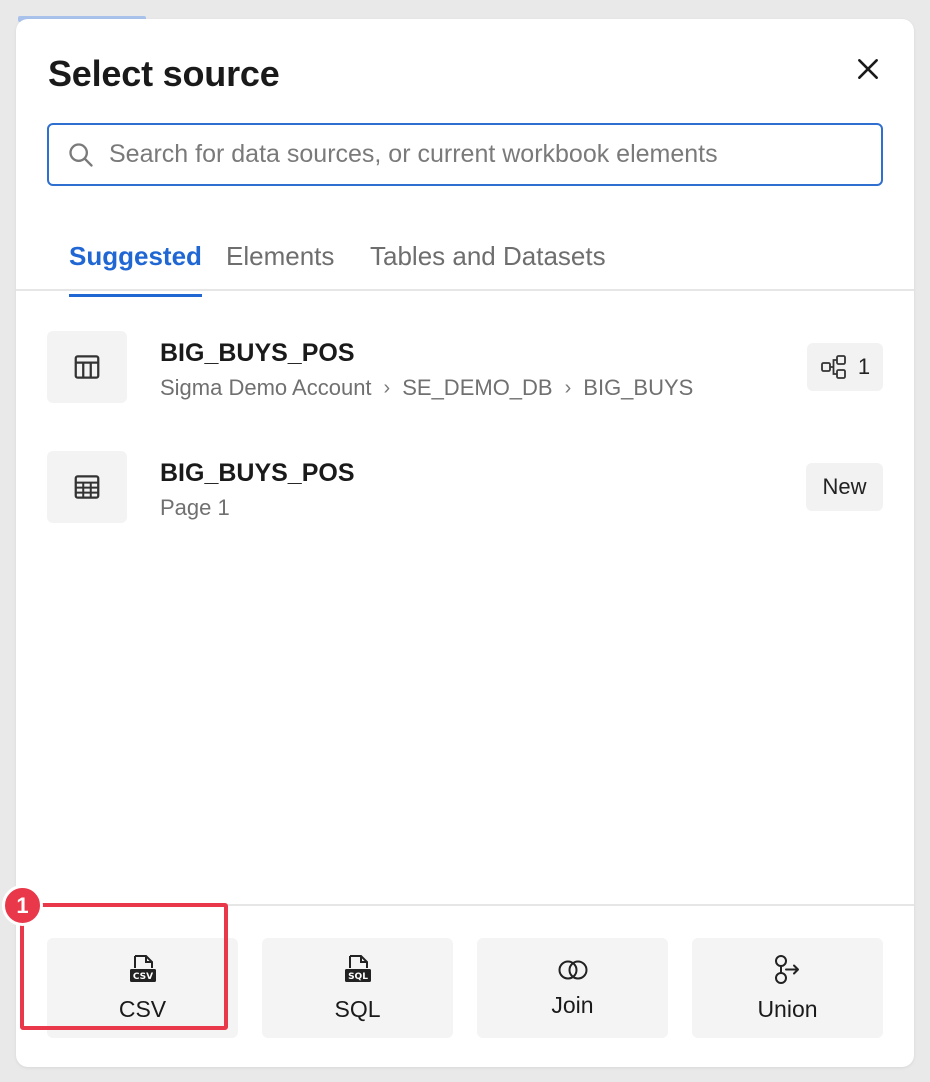 This screenshot has width=930, height=1082. I want to click on csv-label: CSV, so click(142, 1008).